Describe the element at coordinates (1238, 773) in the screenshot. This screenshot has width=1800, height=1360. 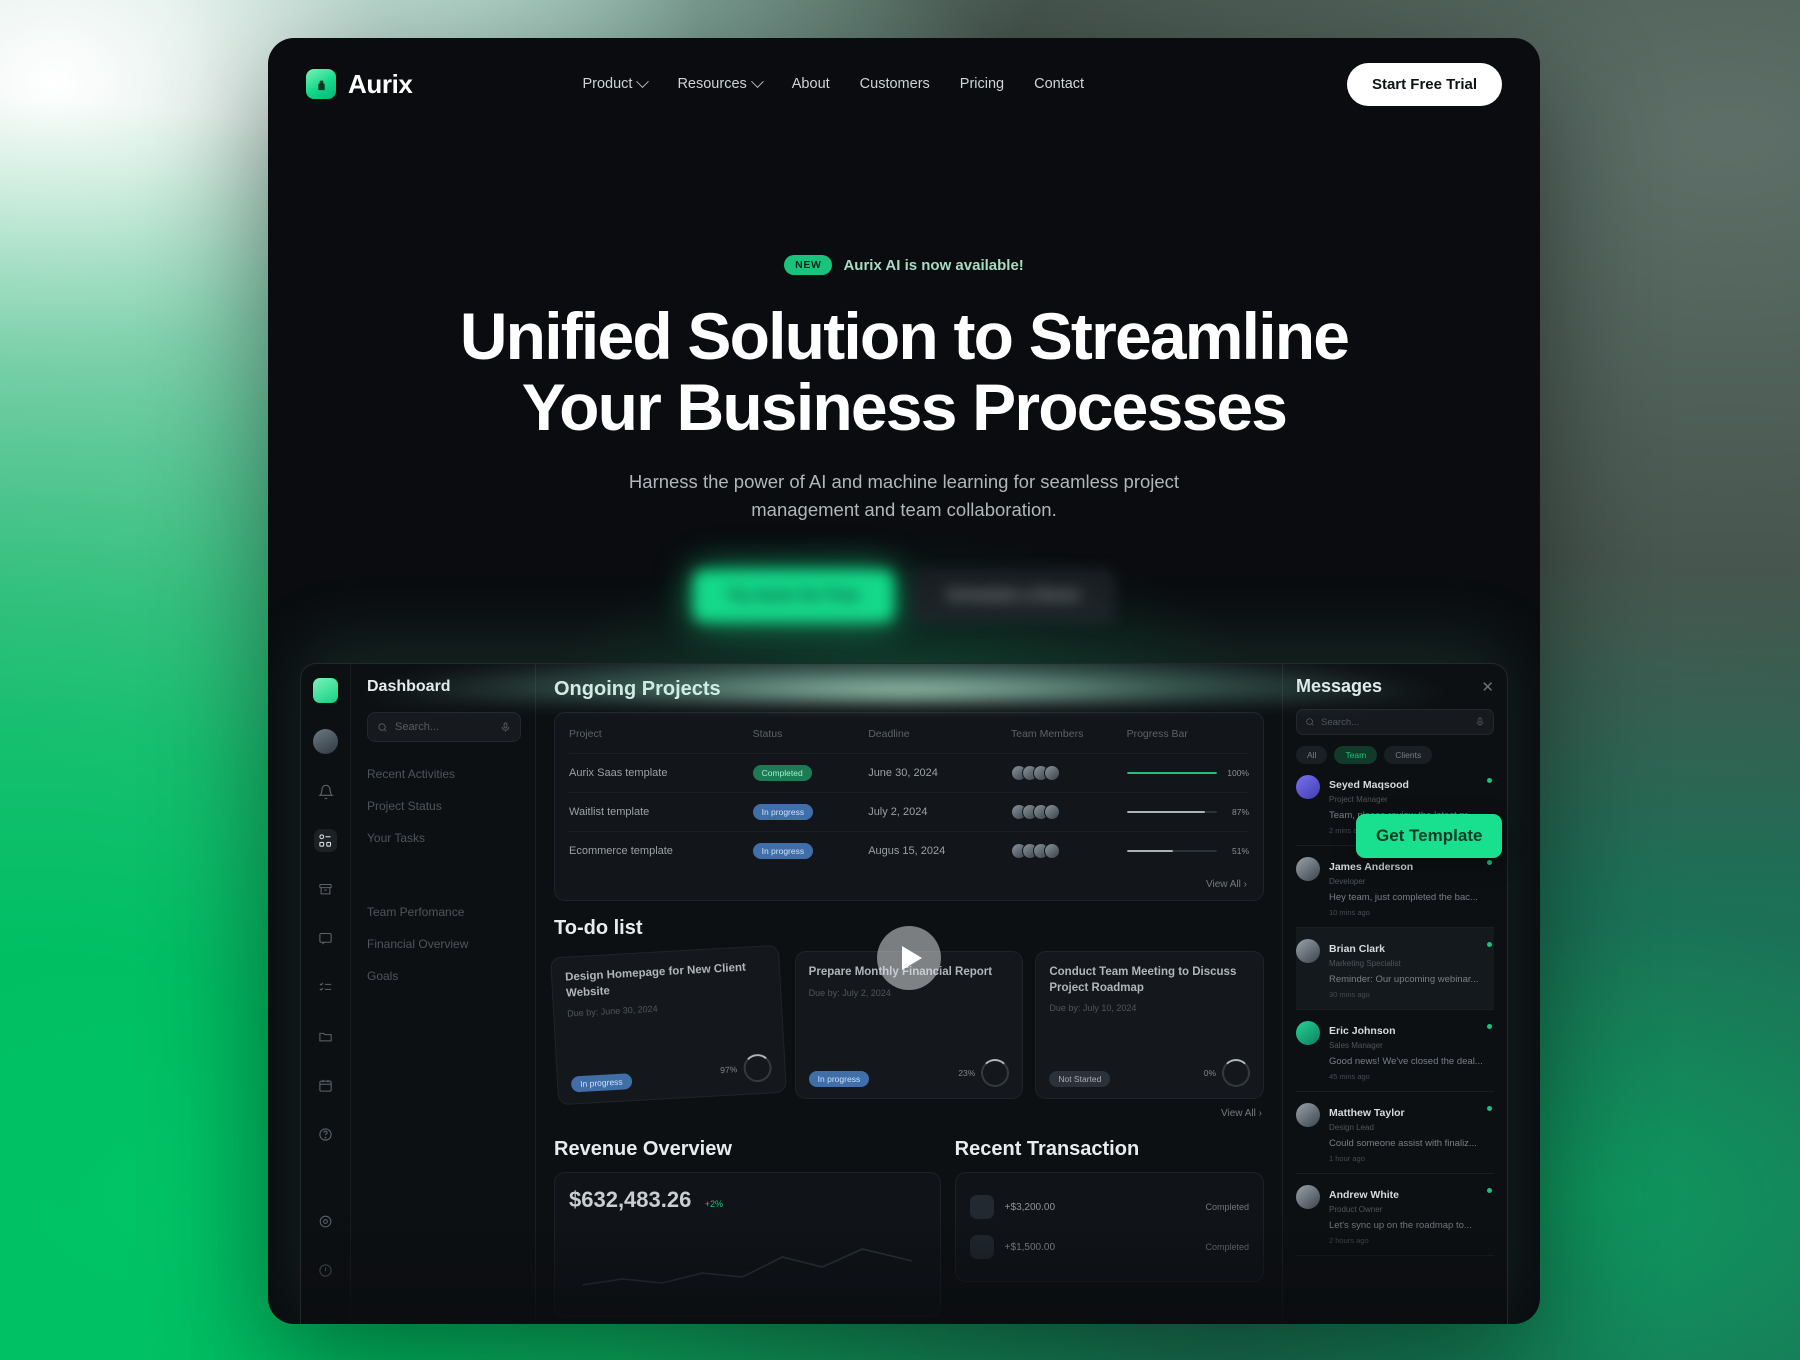
I see `progress-pct: 100%` at that location.